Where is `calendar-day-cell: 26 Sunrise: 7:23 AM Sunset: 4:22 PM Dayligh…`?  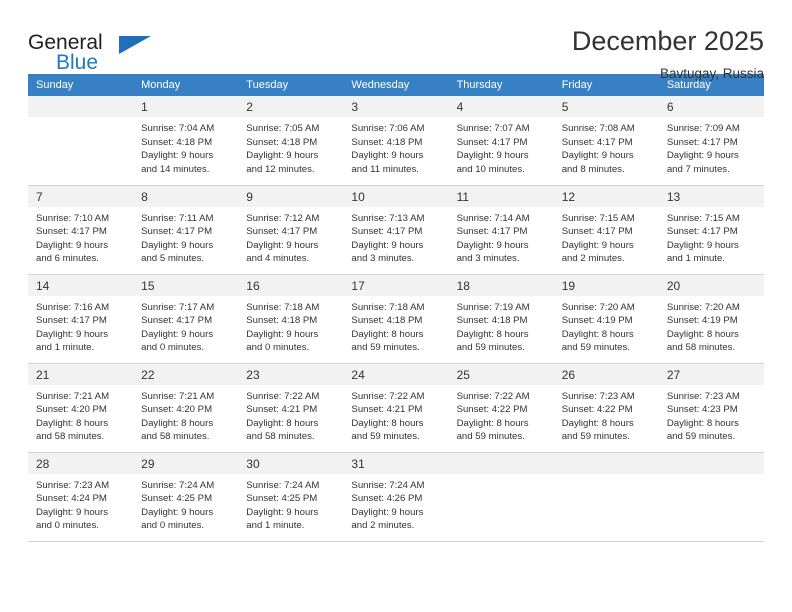
calendar-day-cell: 26 Sunrise: 7:23 AM Sunset: 4:22 PM Dayligh… is located at coordinates (606, 408).